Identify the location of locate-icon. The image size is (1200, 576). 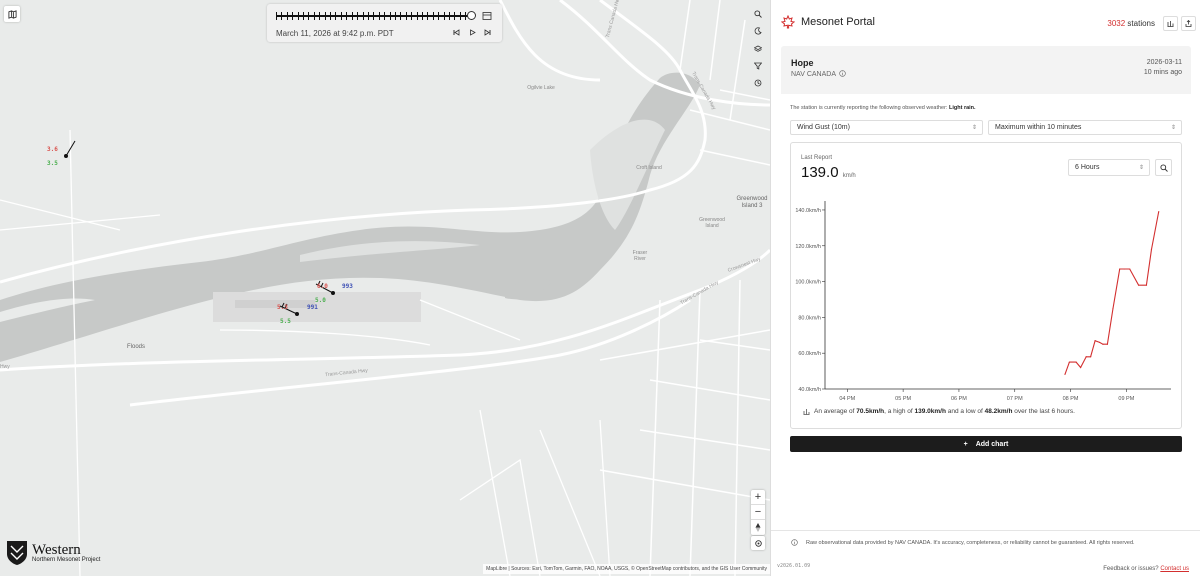
(758, 543).